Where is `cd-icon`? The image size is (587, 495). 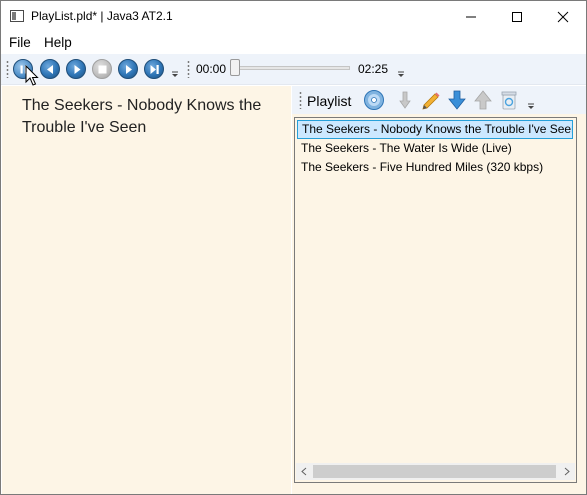 cd-icon is located at coordinates (374, 100).